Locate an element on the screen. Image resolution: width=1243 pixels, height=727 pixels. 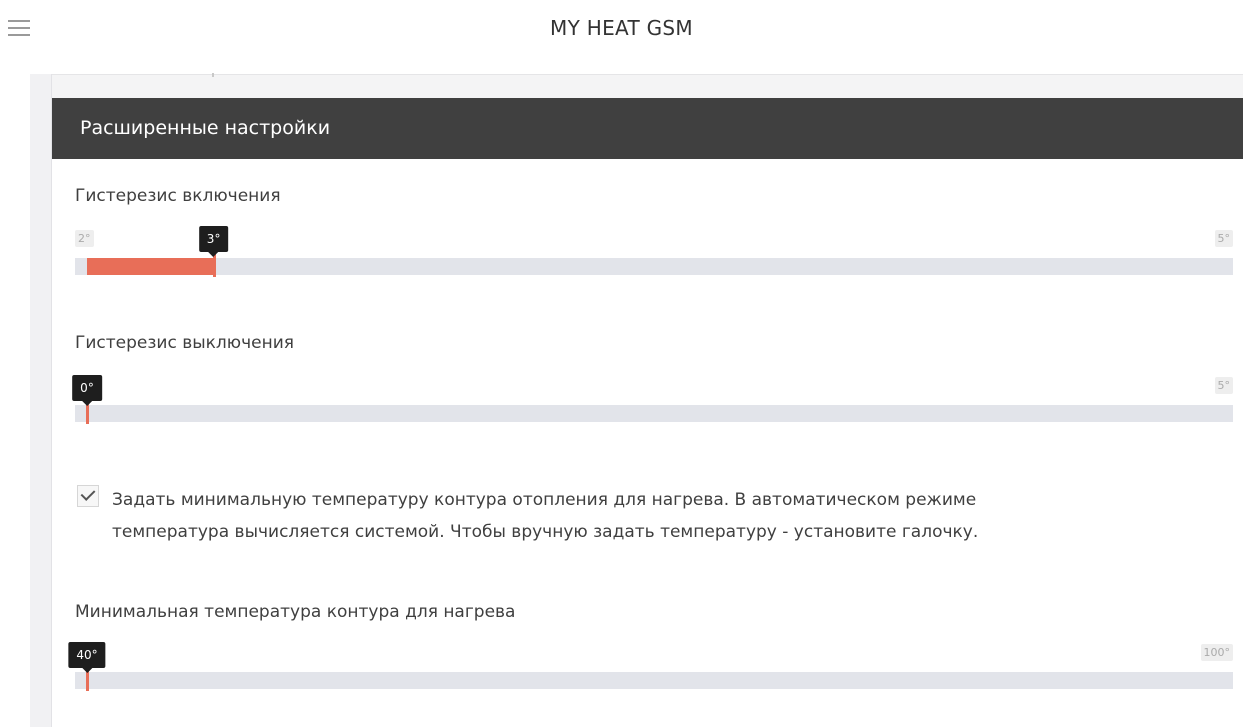
top-bar: MY HEAT GSM is located at coordinates (621, 37).